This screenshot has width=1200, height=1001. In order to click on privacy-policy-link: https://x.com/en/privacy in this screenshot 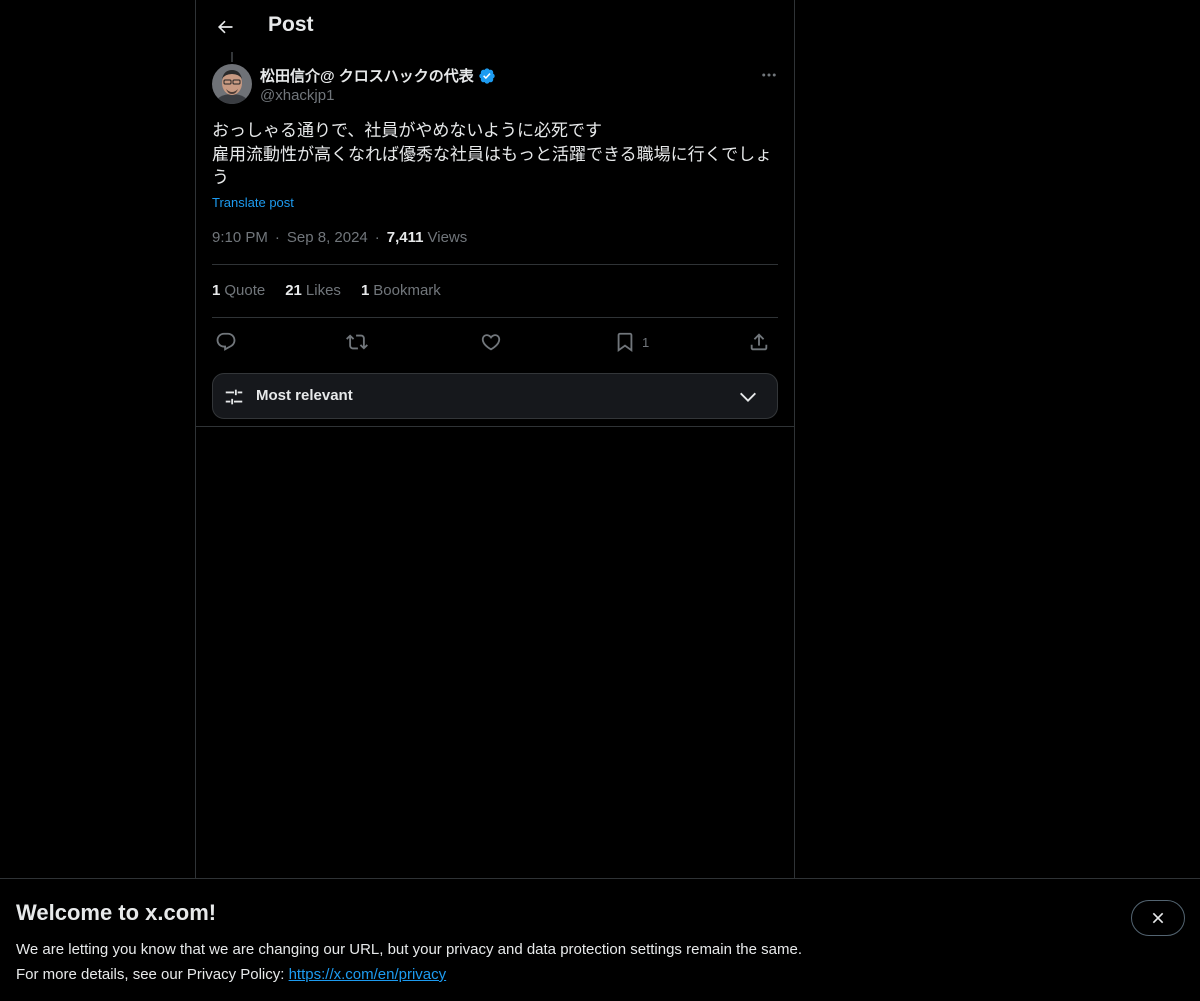, I will do `click(368, 974)`.